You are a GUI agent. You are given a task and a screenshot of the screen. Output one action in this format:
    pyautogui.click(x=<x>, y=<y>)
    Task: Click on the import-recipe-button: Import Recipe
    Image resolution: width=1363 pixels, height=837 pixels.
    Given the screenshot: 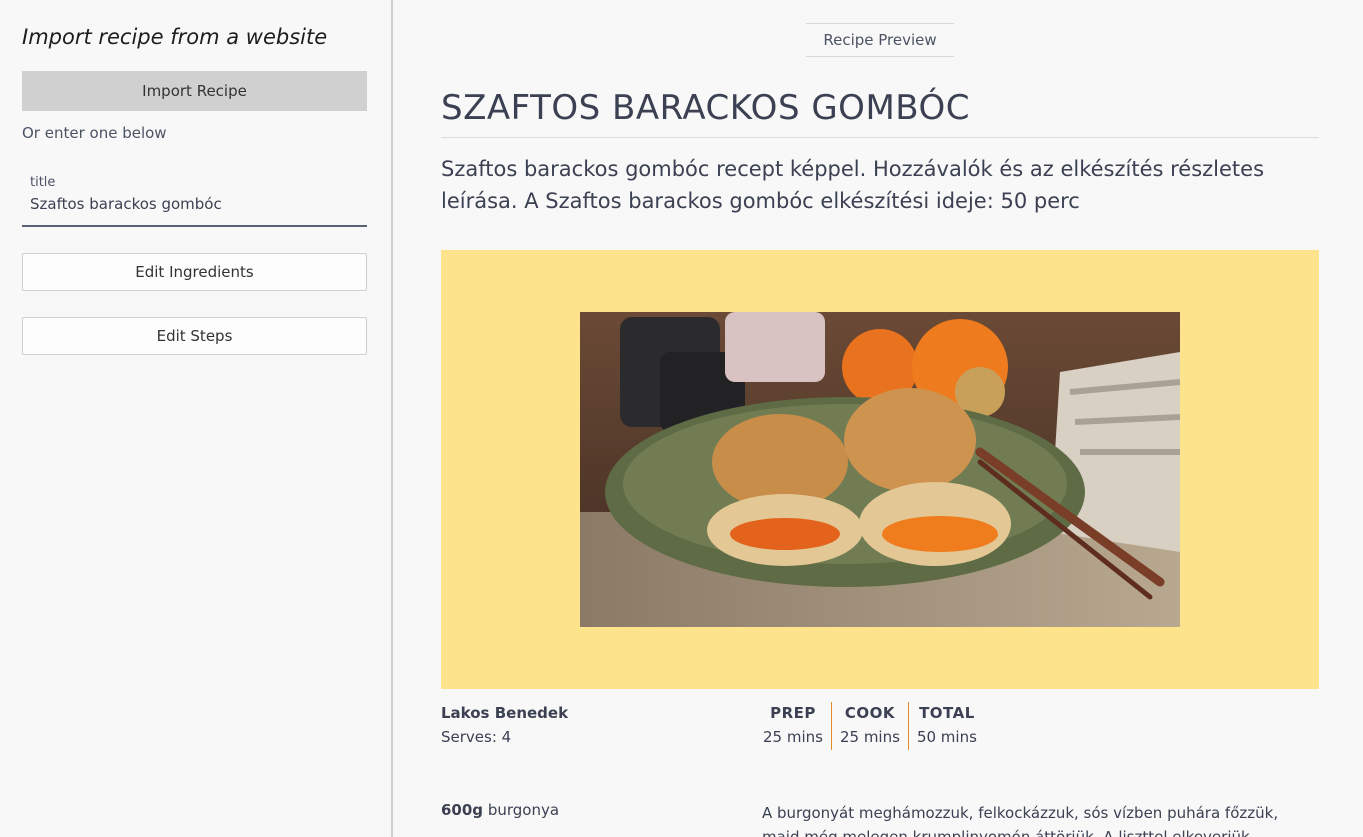 What is the action you would take?
    pyautogui.click(x=194, y=91)
    